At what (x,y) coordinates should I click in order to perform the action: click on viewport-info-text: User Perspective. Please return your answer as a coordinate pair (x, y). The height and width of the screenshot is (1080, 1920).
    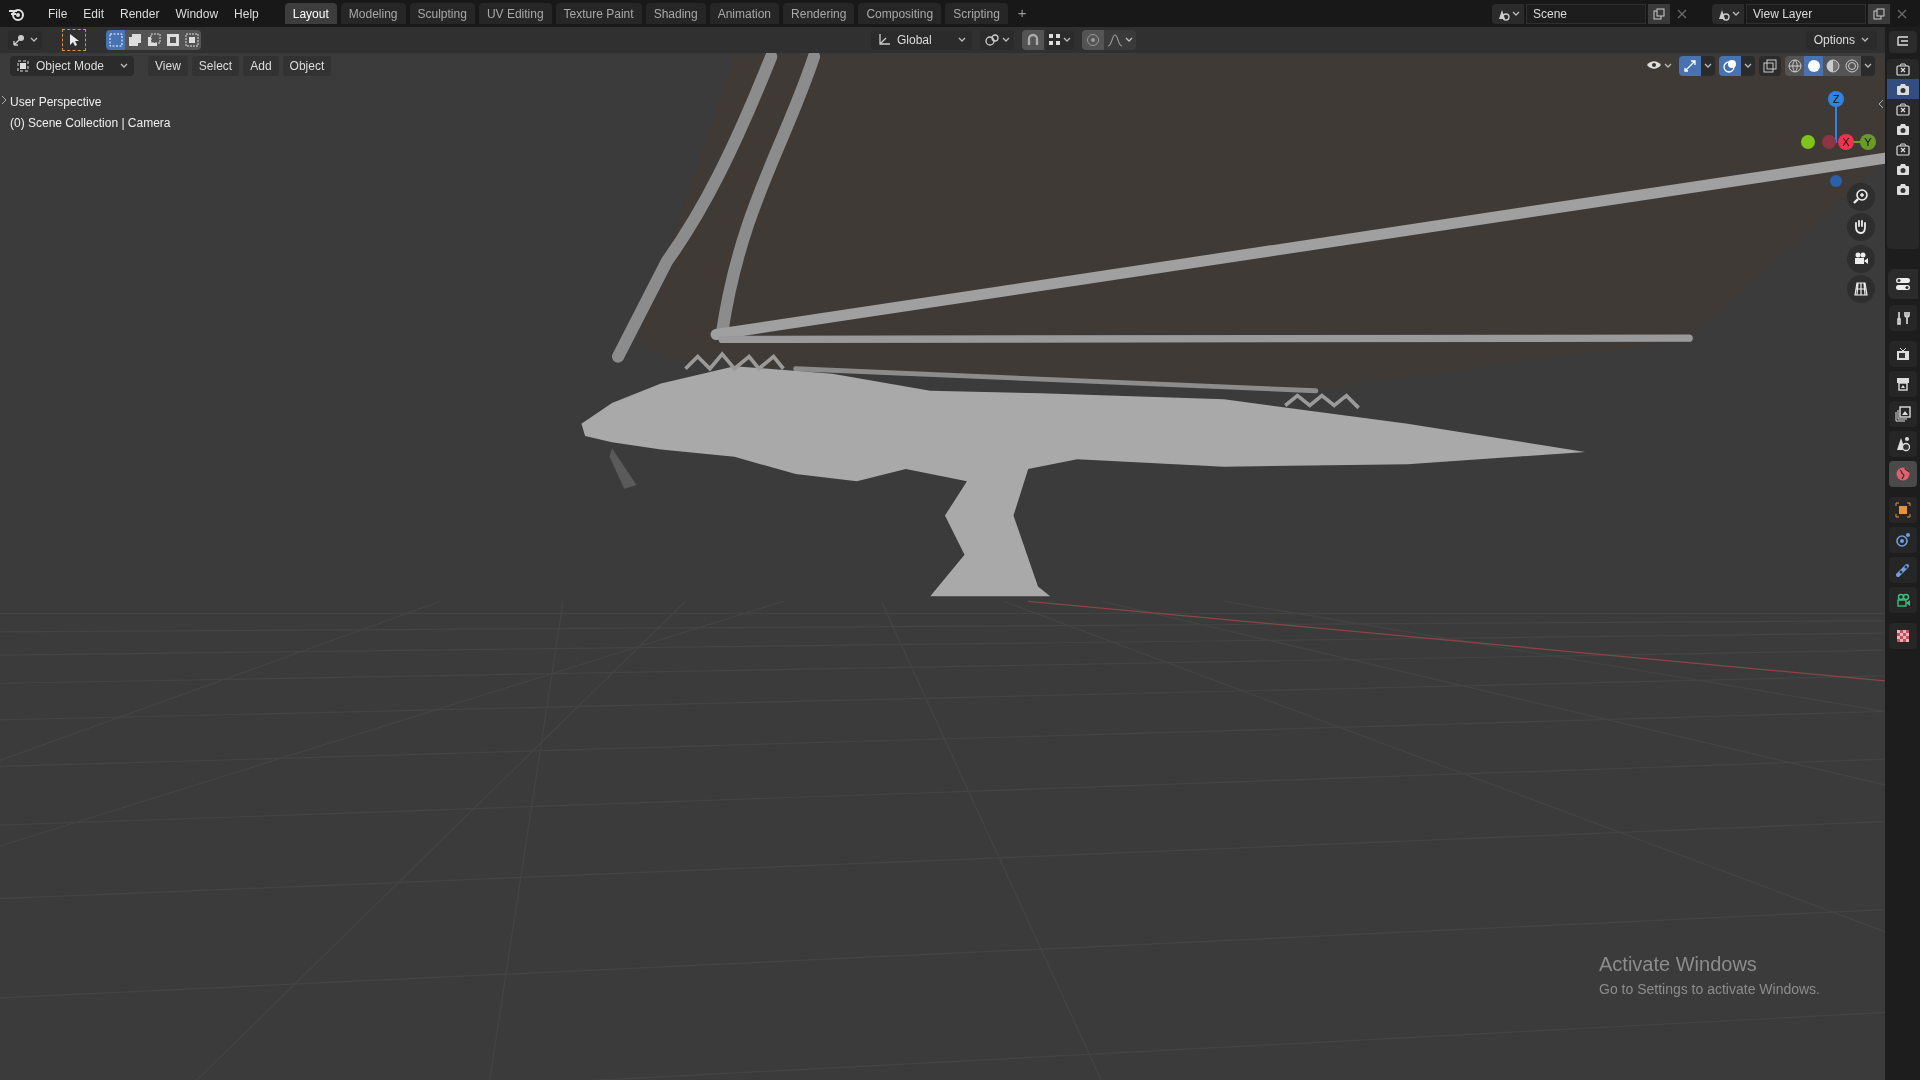
    Looking at the image, I should click on (56, 102).